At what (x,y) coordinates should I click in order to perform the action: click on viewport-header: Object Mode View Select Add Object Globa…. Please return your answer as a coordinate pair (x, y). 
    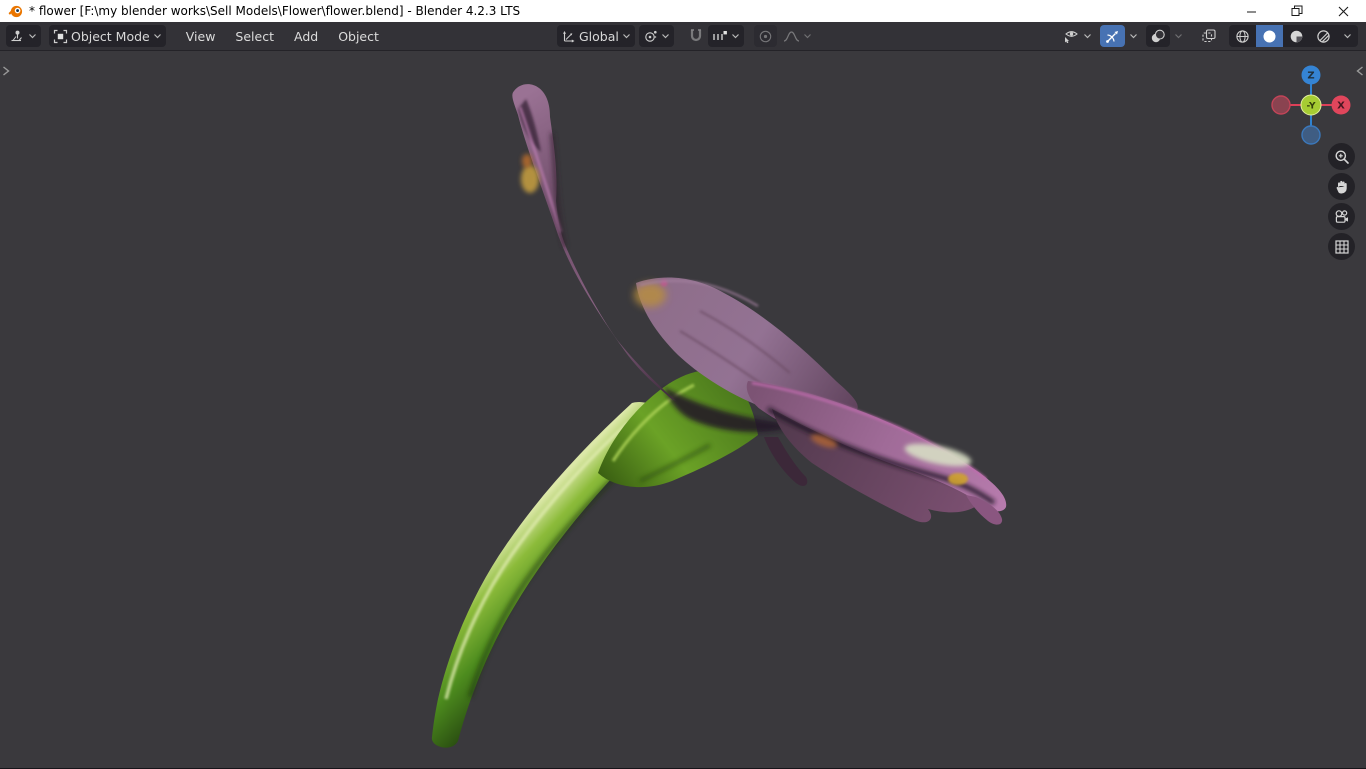
    Looking at the image, I should click on (683, 36).